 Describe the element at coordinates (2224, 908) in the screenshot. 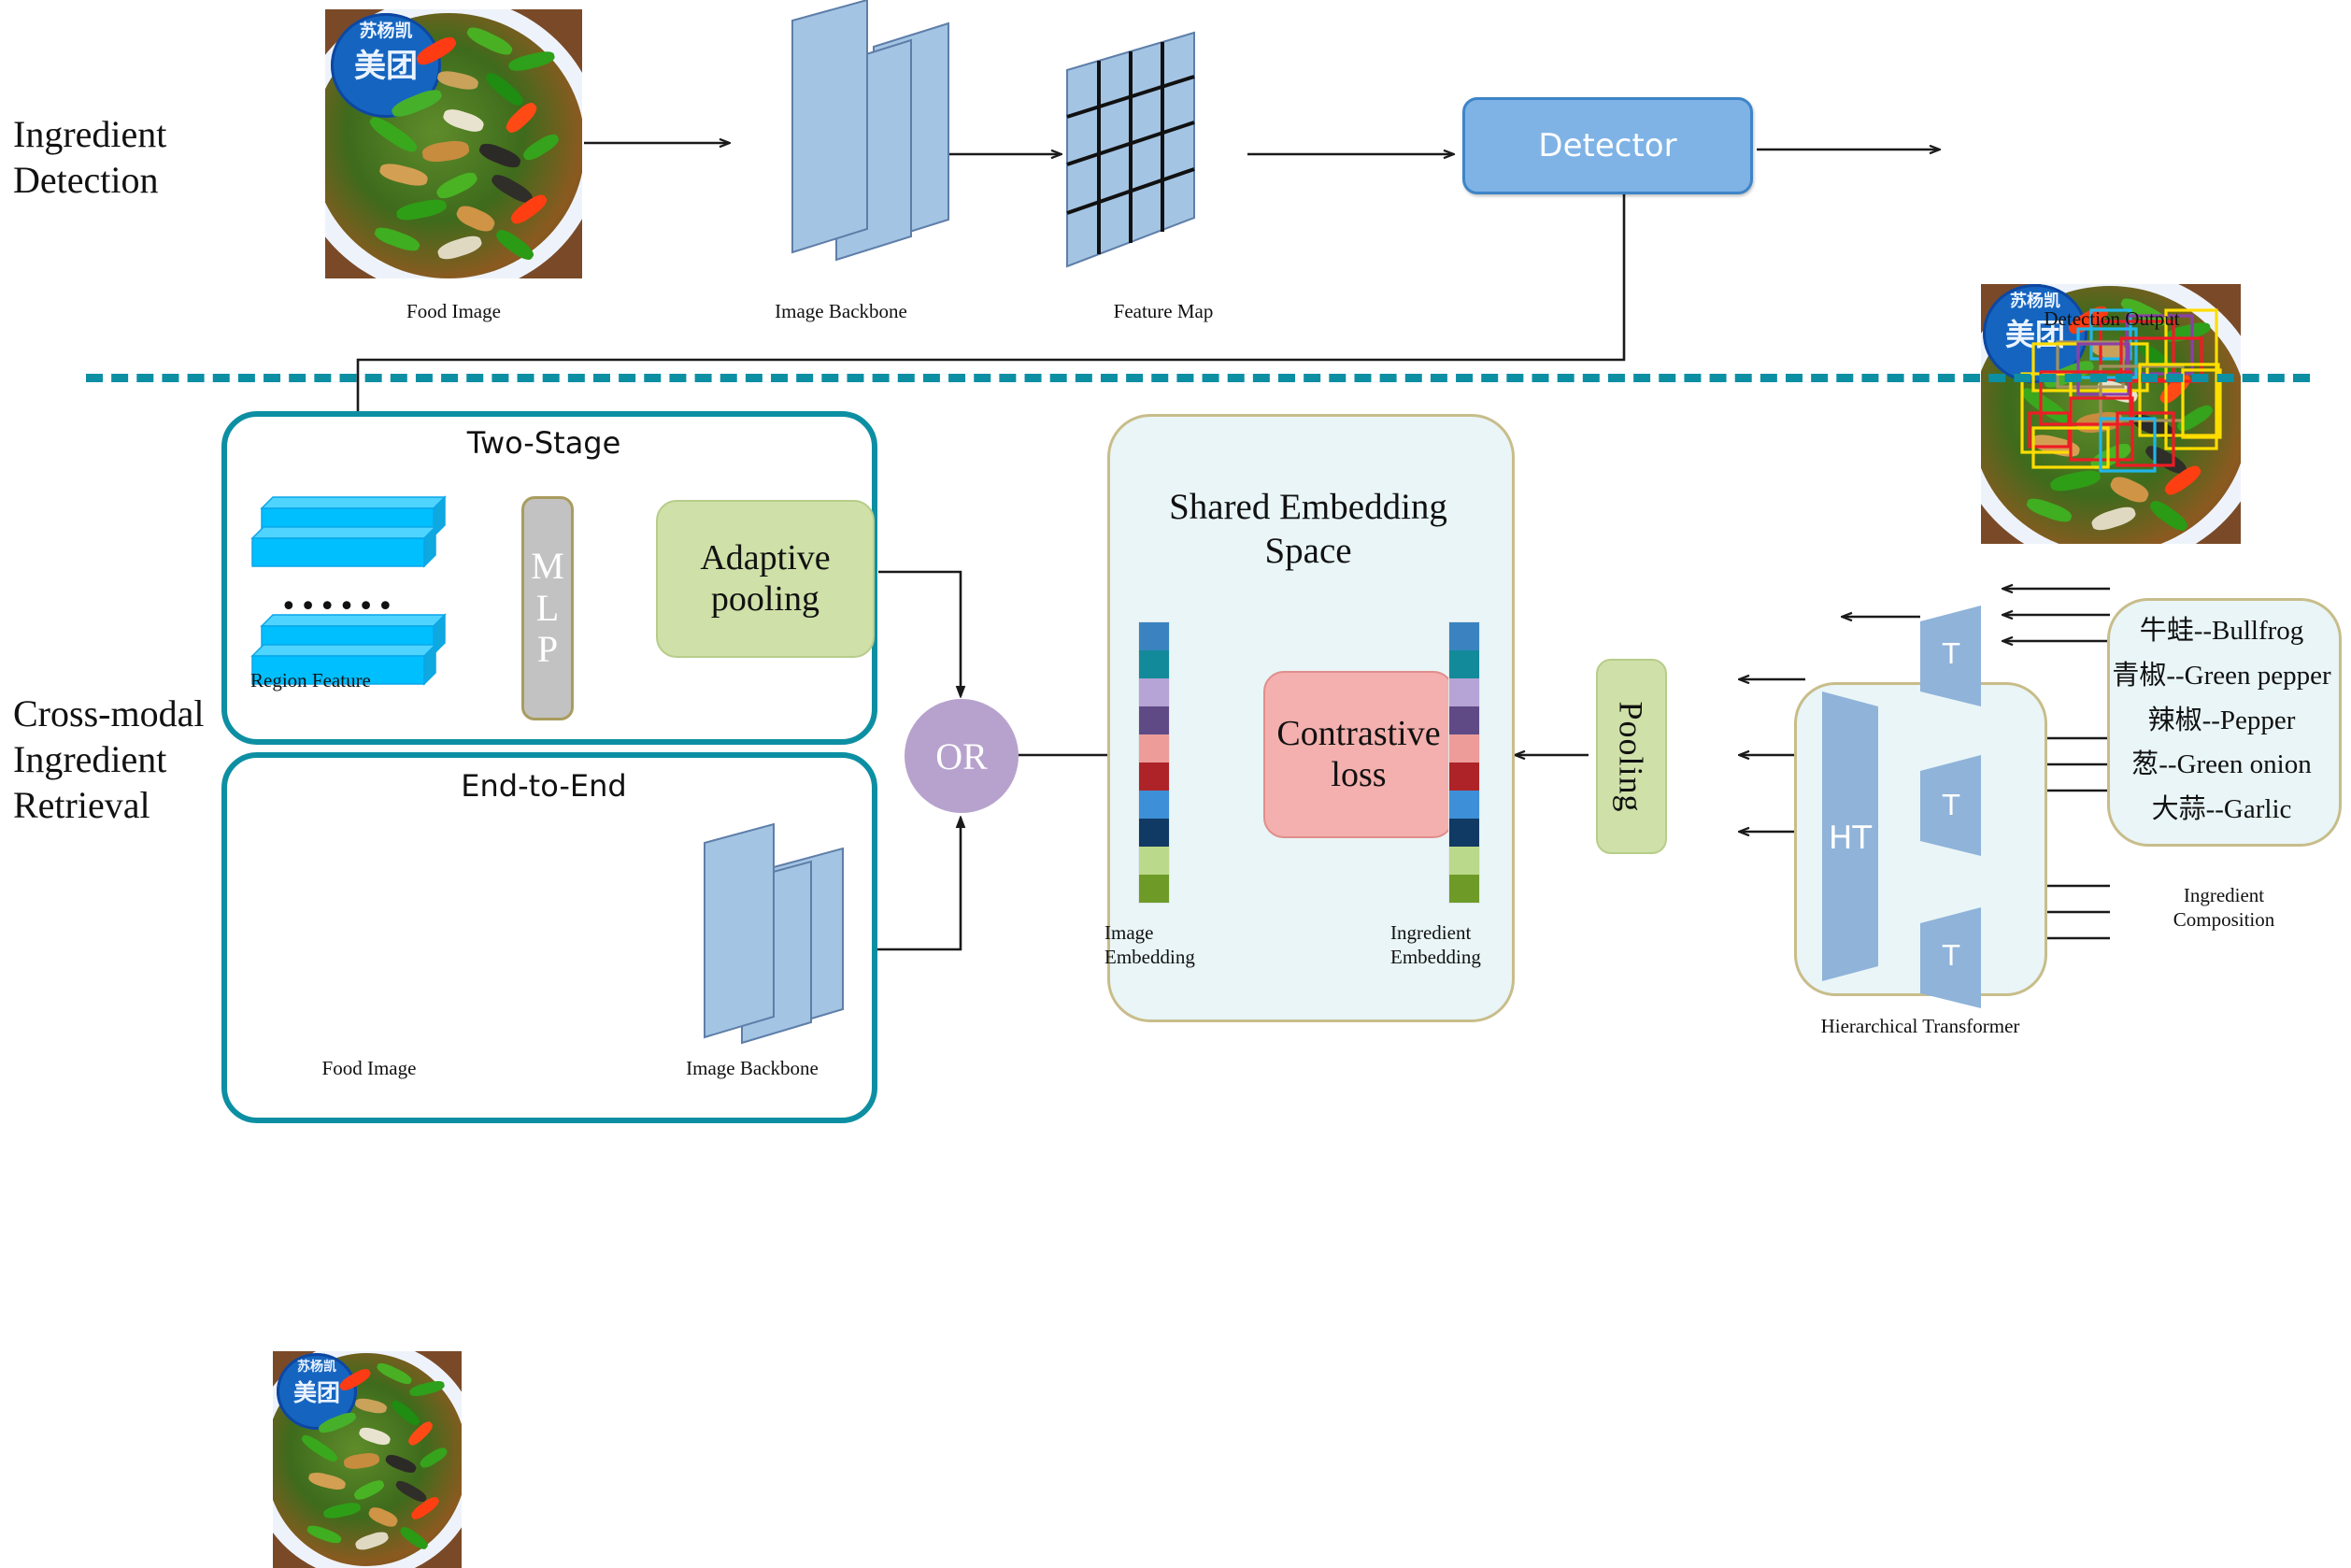

I see `caption-ingredient-composition: Ingredient Composition` at that location.